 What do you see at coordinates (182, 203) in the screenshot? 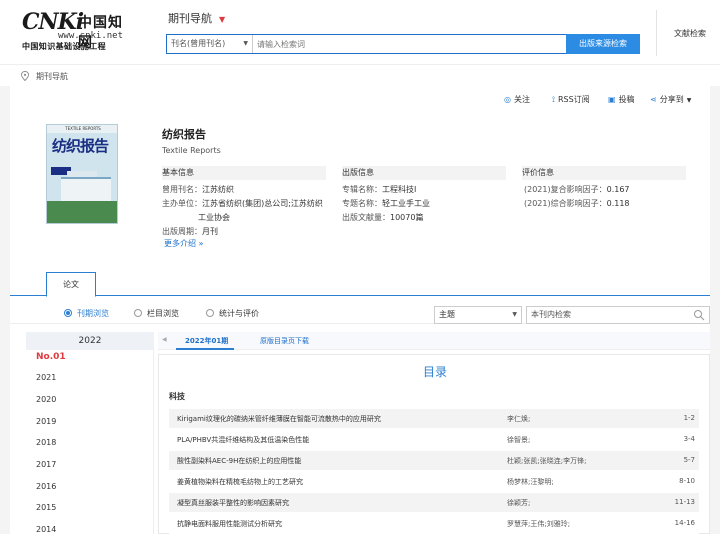
I see `sponsor-label: 主办单位：` at bounding box center [182, 203].